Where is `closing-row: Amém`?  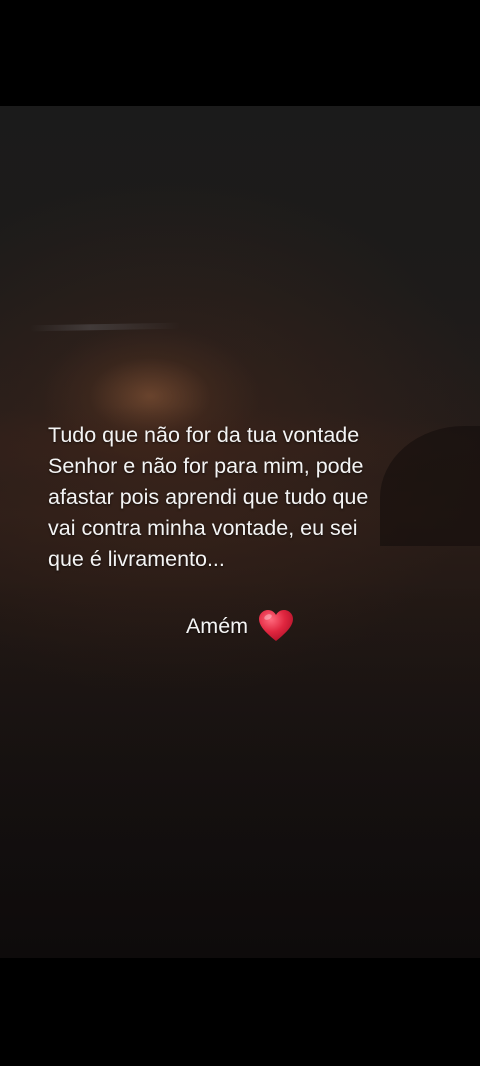
closing-row: Amém is located at coordinates (240, 626).